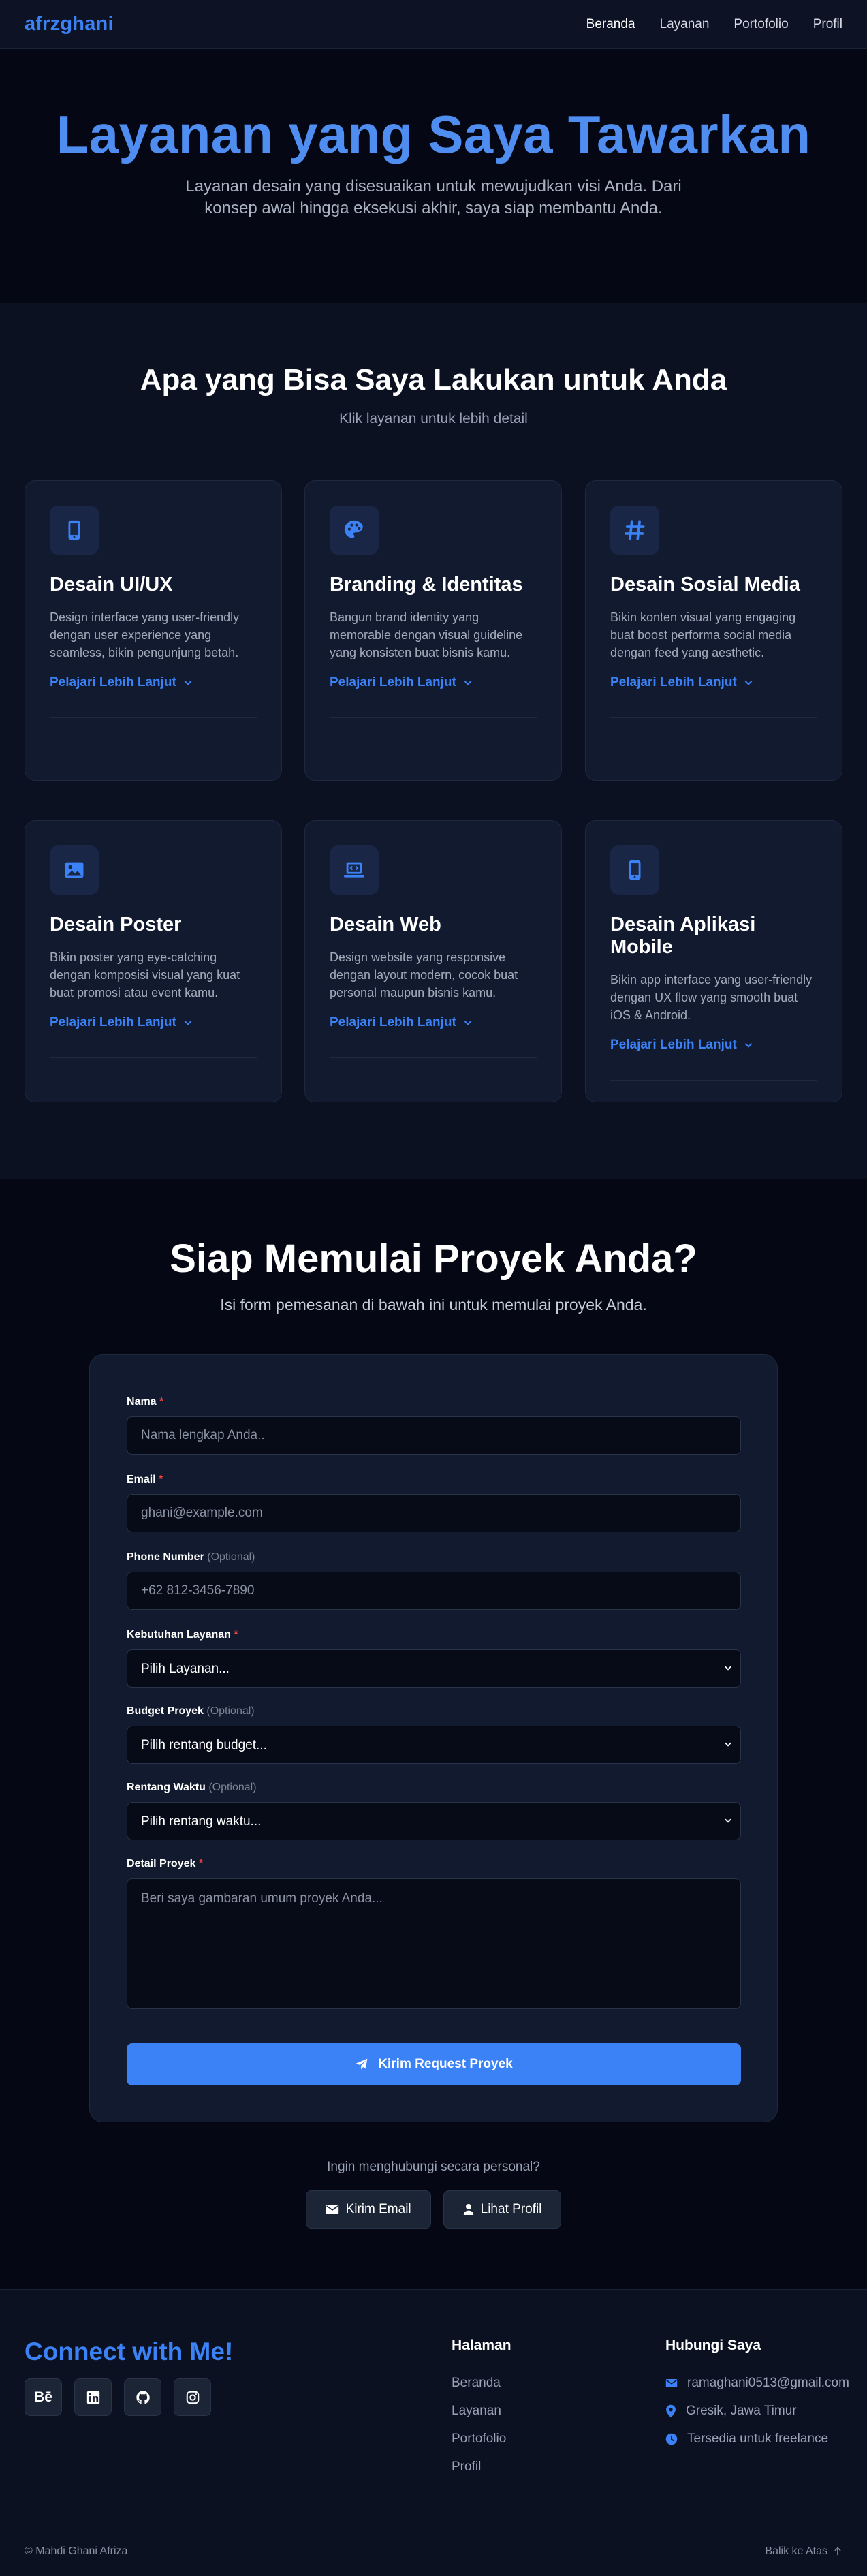  I want to click on name-label: Nama *, so click(145, 1402).